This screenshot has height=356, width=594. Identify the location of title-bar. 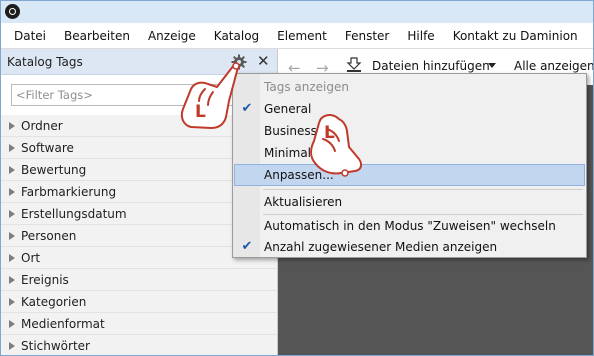
(297, 12).